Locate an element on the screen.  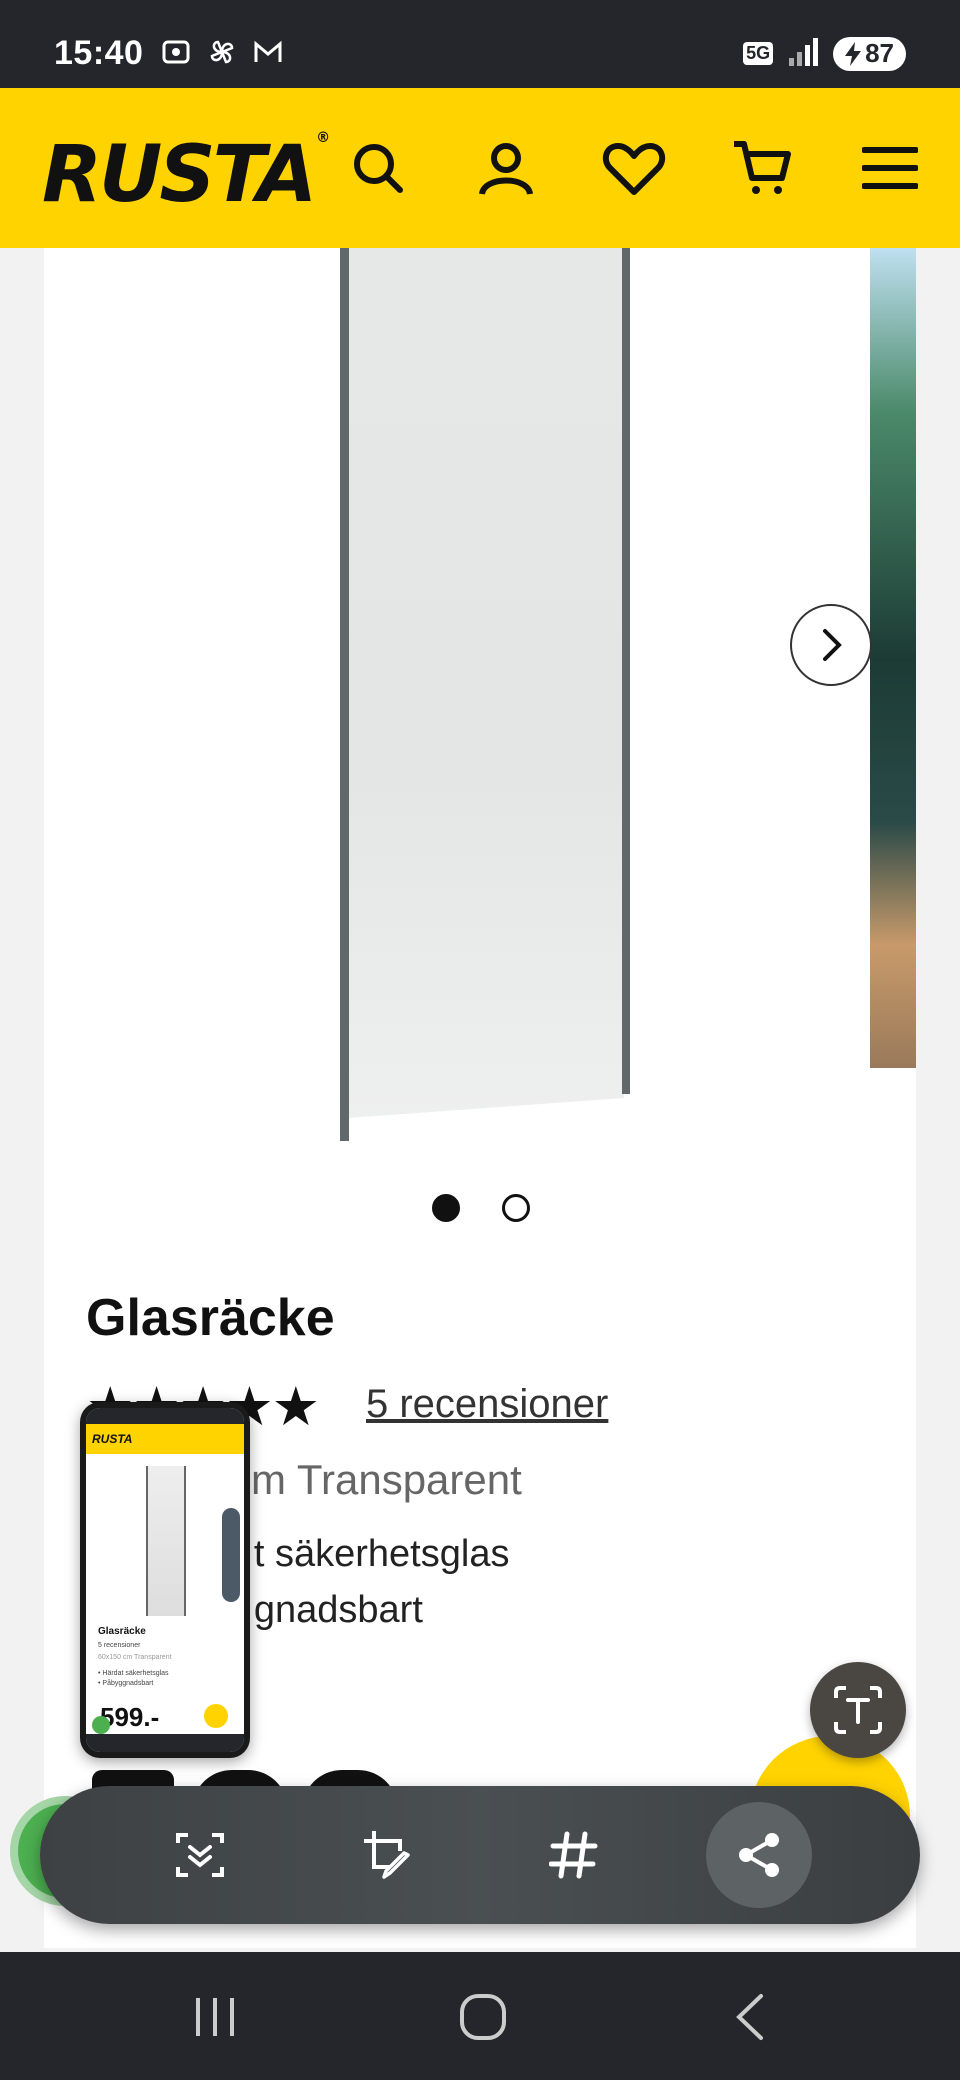
recent-apps-icon is located at coordinates (215, 2017).